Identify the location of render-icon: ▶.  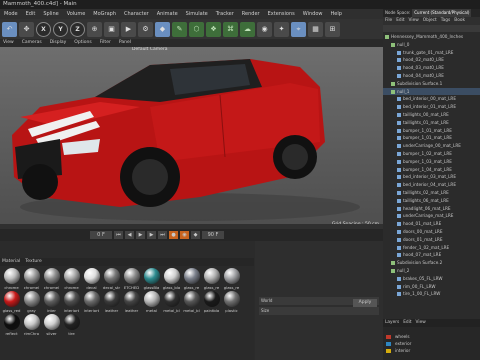
(128, 29).